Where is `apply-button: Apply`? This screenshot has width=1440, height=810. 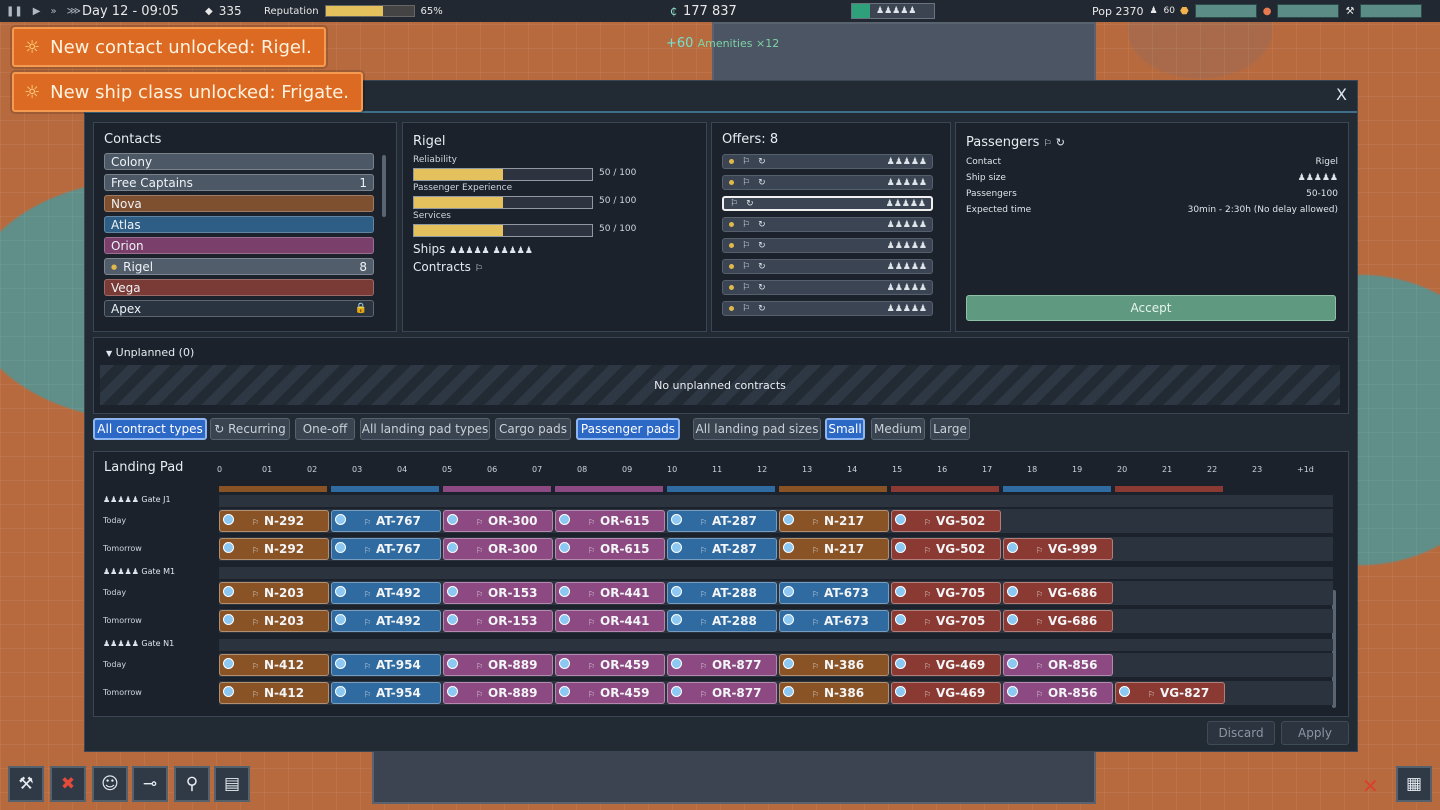
apply-button: Apply is located at coordinates (1315, 733).